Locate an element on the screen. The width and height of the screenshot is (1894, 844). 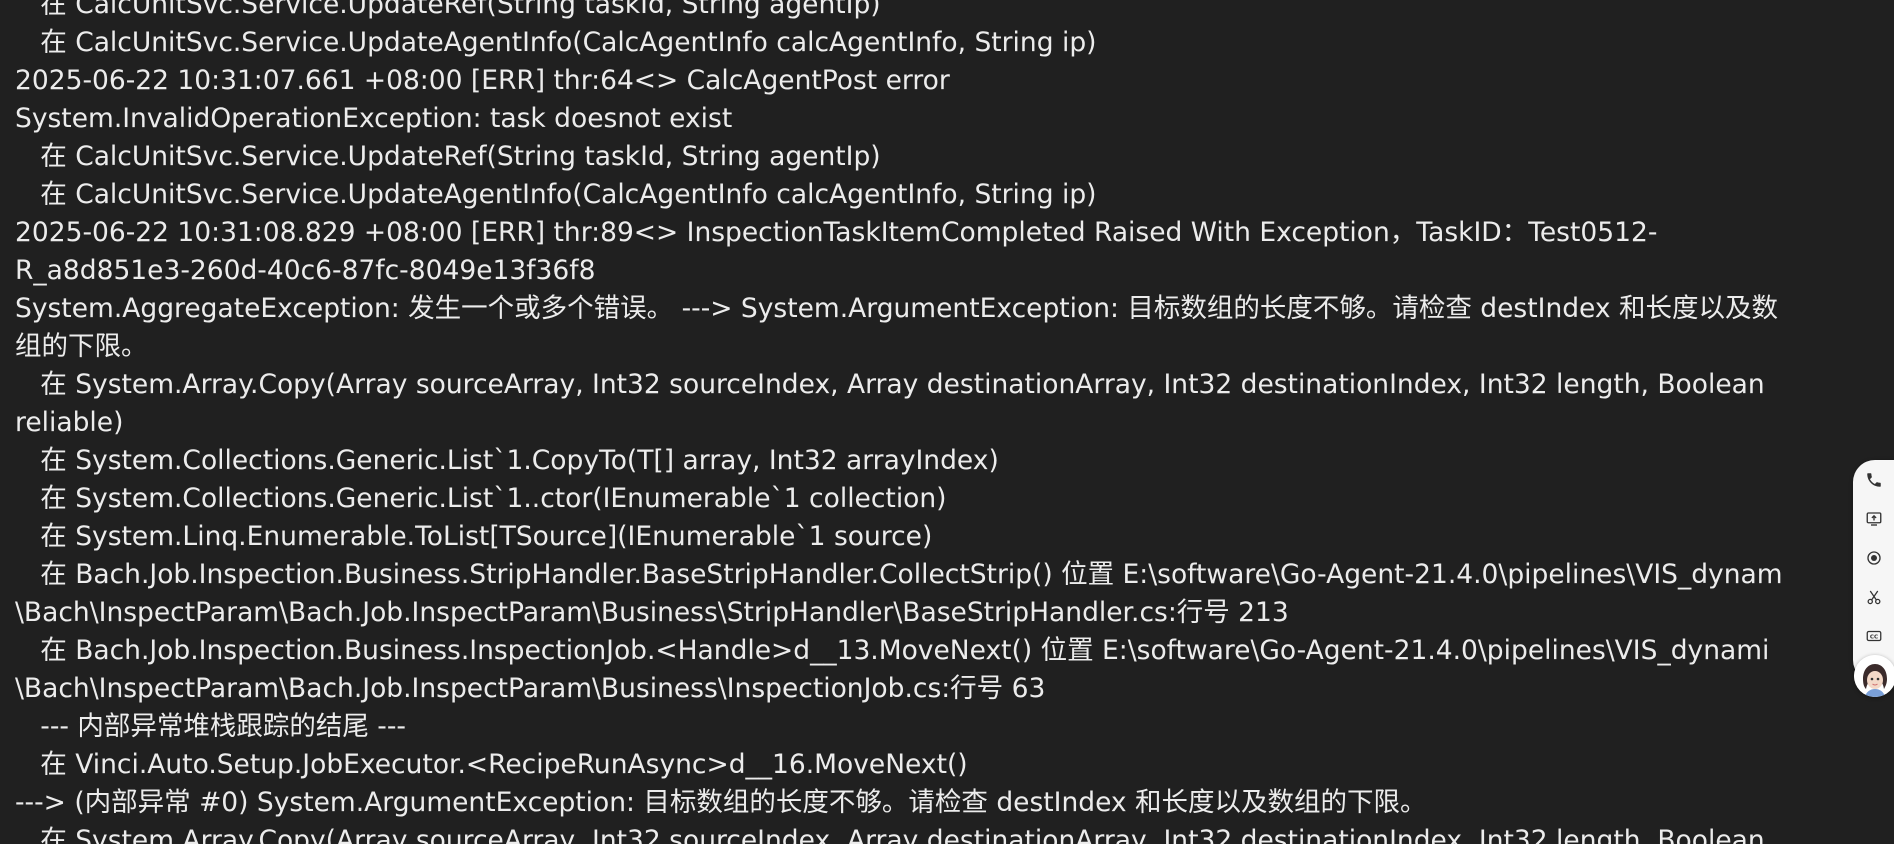
log-line: --- 内部异常堆栈跟踪的结尾 --- is located at coordinates (210, 726).